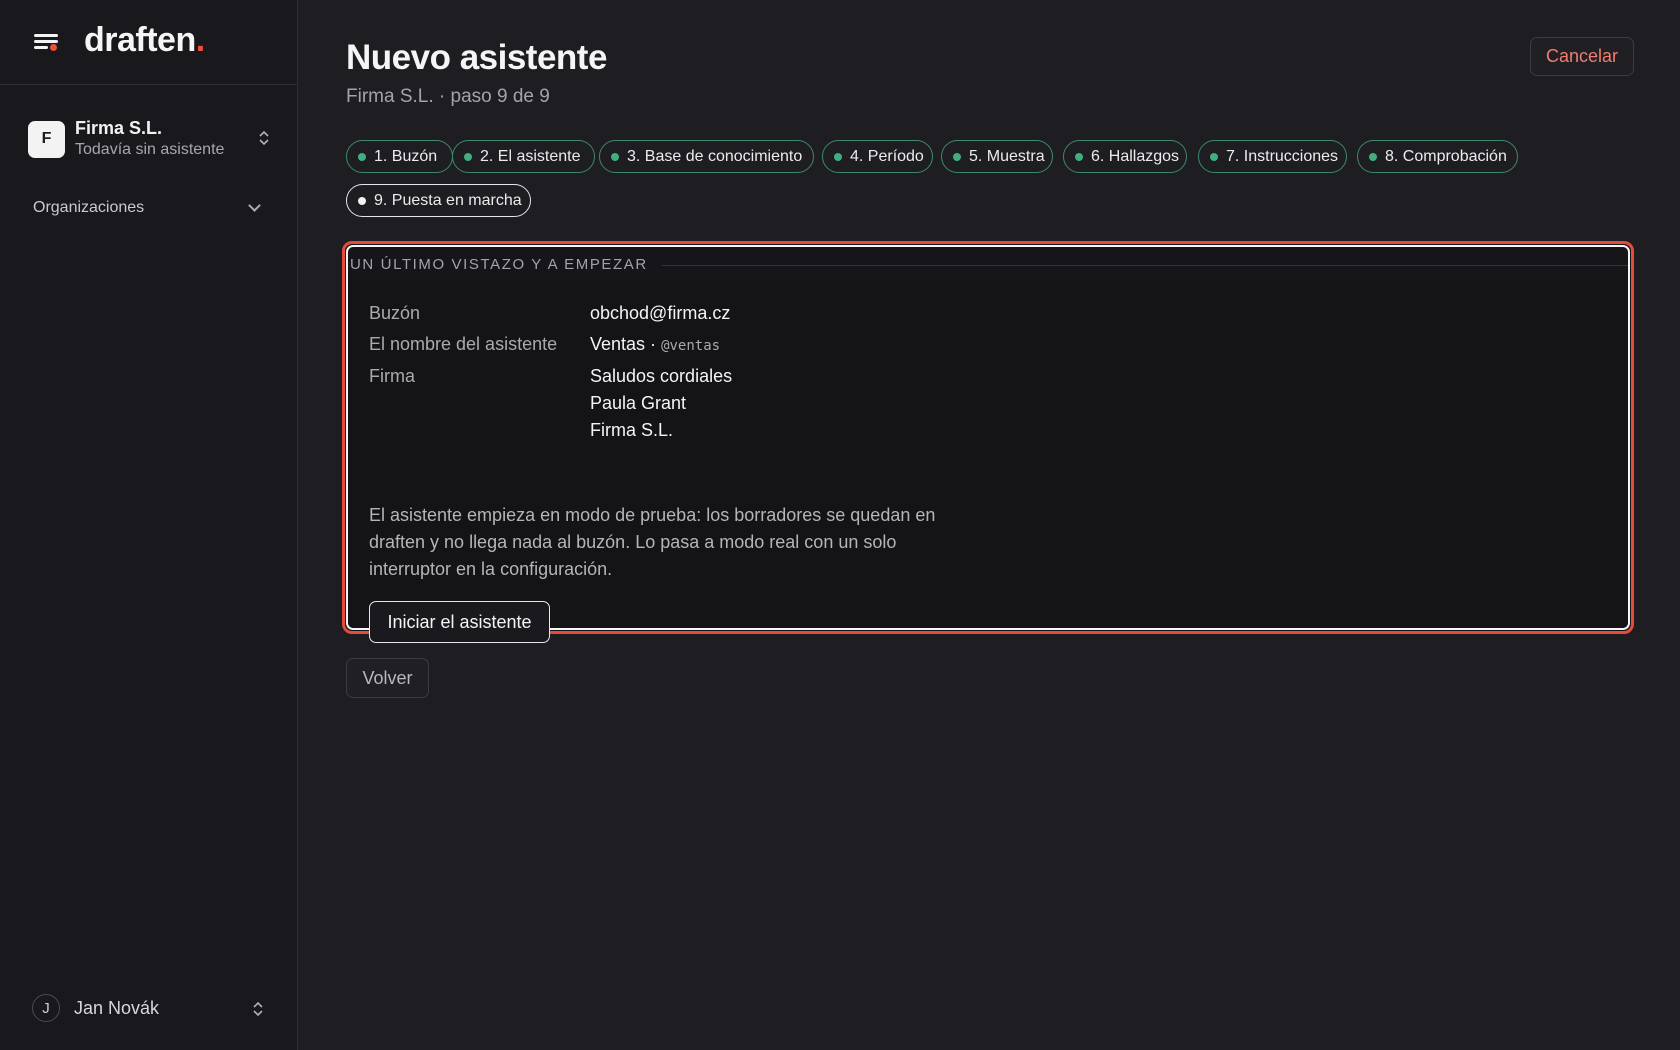 This screenshot has height=1050, width=1680. Describe the element at coordinates (691, 346) in the screenshot. I see `assistant-handle: @ventas` at that location.